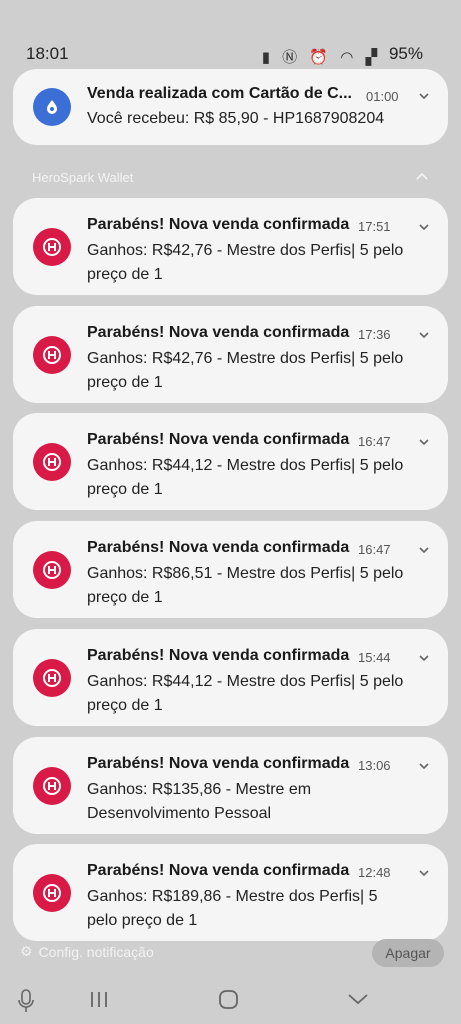 Image resolution: width=461 pixels, height=1024 pixels. What do you see at coordinates (358, 1001) in the screenshot?
I see `back-chevron-icon` at bounding box center [358, 1001].